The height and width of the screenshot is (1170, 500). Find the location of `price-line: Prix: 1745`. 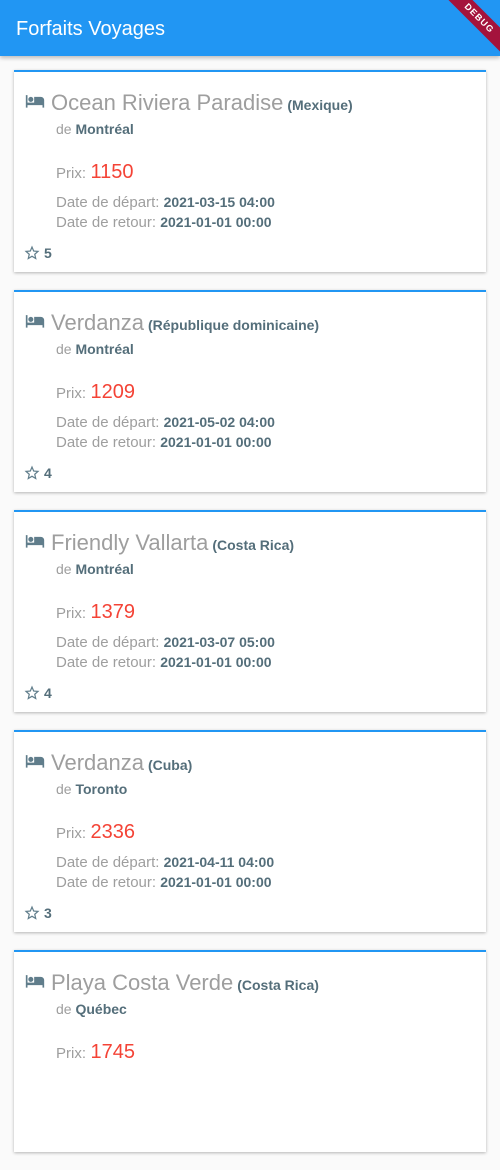

price-line: Prix: 1745 is located at coordinates (95, 1052).